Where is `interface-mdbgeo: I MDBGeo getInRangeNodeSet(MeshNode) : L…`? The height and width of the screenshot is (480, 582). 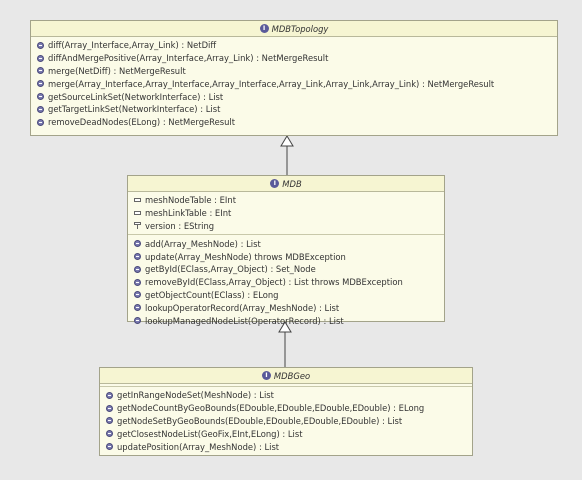
interface-mdbgeo: I MDBGeo getInRangeNodeSet(MeshNode) : L… is located at coordinates (286, 411).